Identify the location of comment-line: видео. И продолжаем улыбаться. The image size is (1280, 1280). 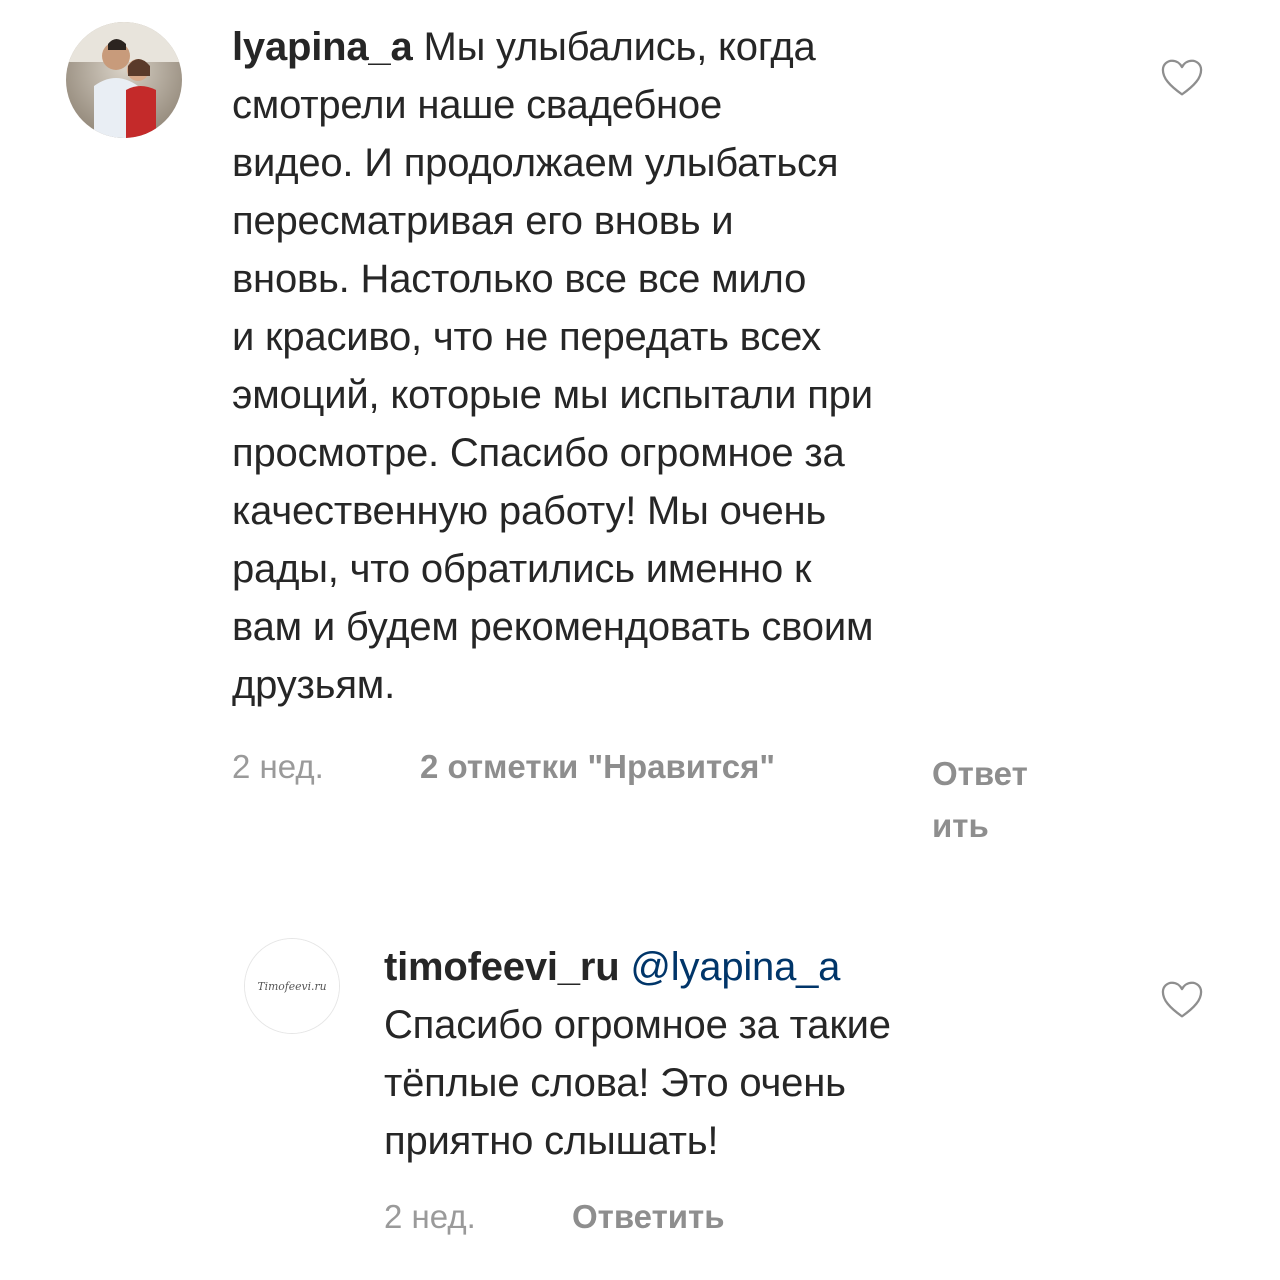
(535, 163).